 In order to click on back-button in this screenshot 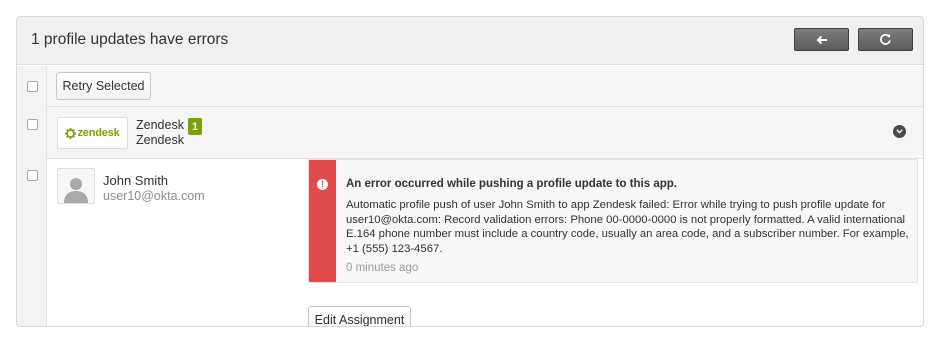, I will do `click(821, 39)`.